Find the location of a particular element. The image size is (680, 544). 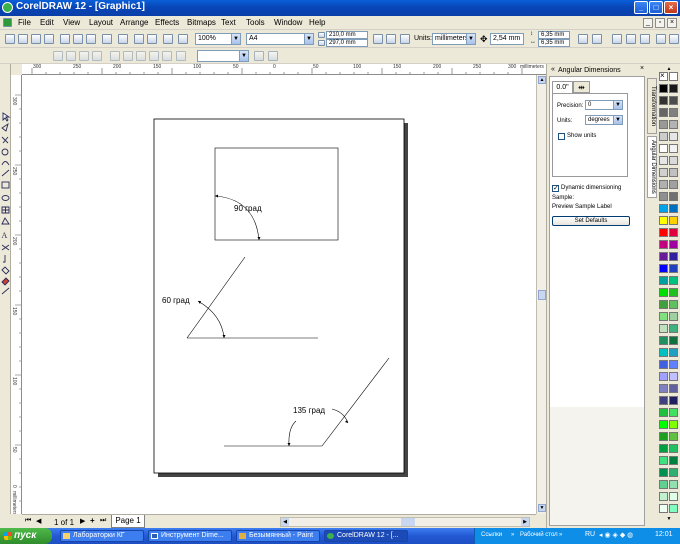

application-launcher-icon is located at coordinates (168, 39).